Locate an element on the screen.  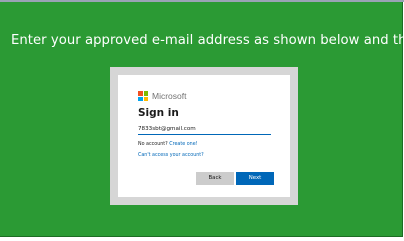
create-account-link: Create one! is located at coordinates (183, 144).